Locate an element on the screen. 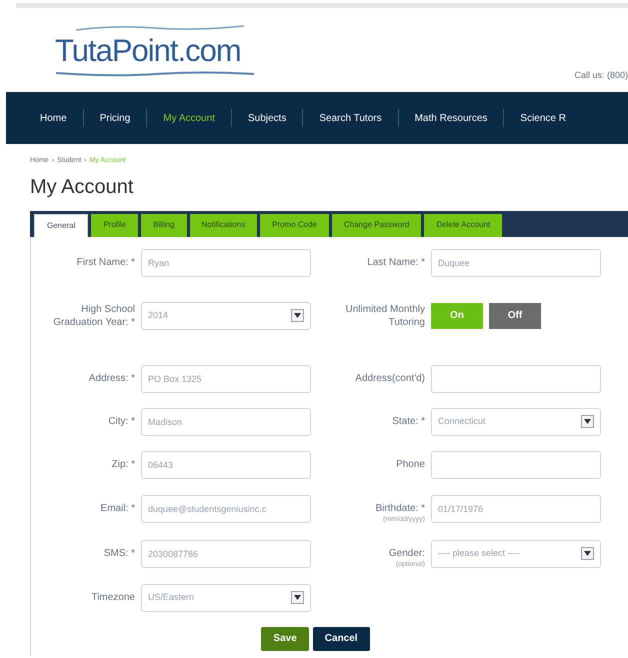 This screenshot has width=628, height=658. tab: Billing is located at coordinates (163, 225).